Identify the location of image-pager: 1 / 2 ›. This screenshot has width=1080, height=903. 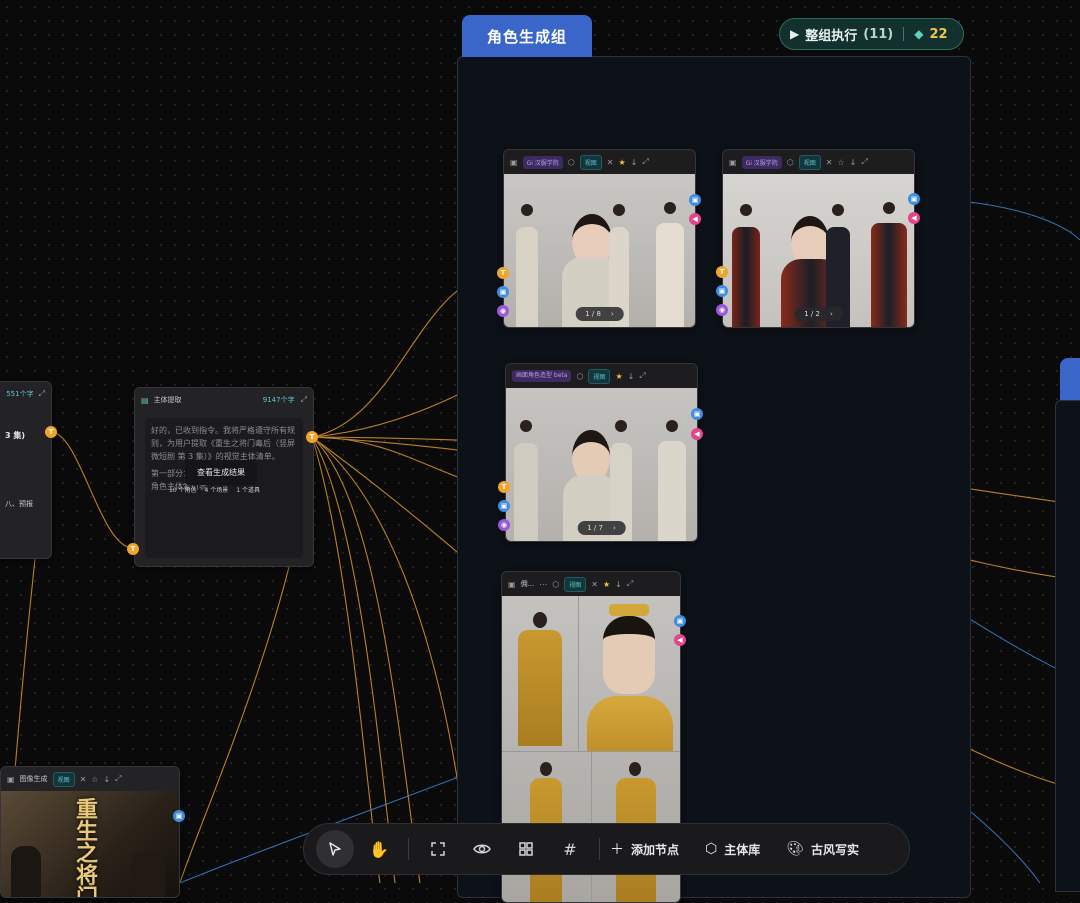
(818, 314).